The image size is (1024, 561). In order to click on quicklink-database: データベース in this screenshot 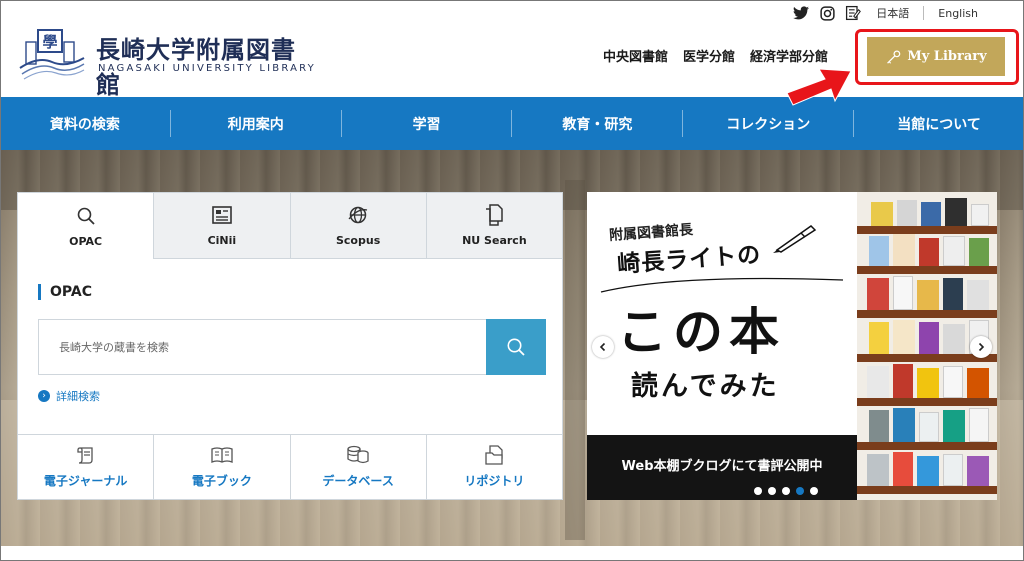, I will do `click(359, 467)`.